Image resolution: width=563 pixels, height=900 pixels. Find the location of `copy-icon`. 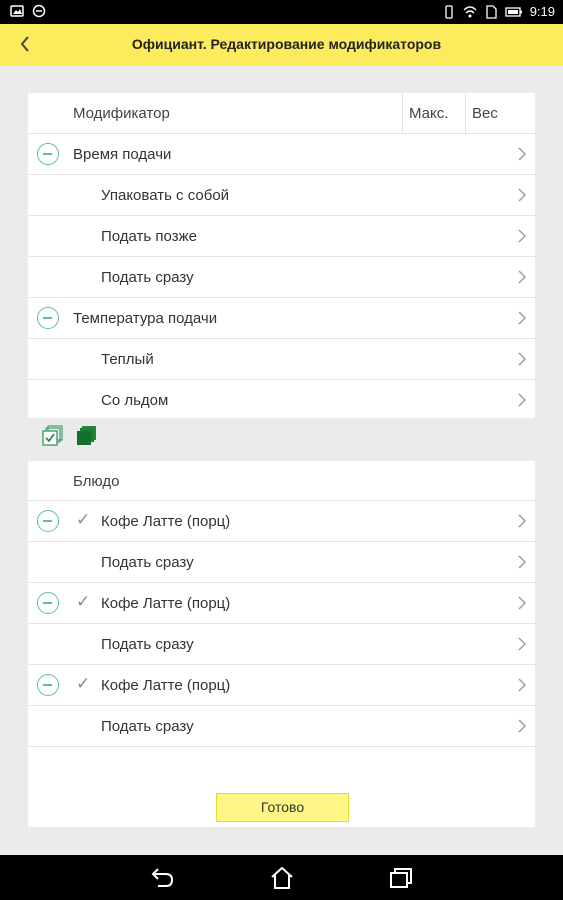

copy-icon is located at coordinates (87, 436).